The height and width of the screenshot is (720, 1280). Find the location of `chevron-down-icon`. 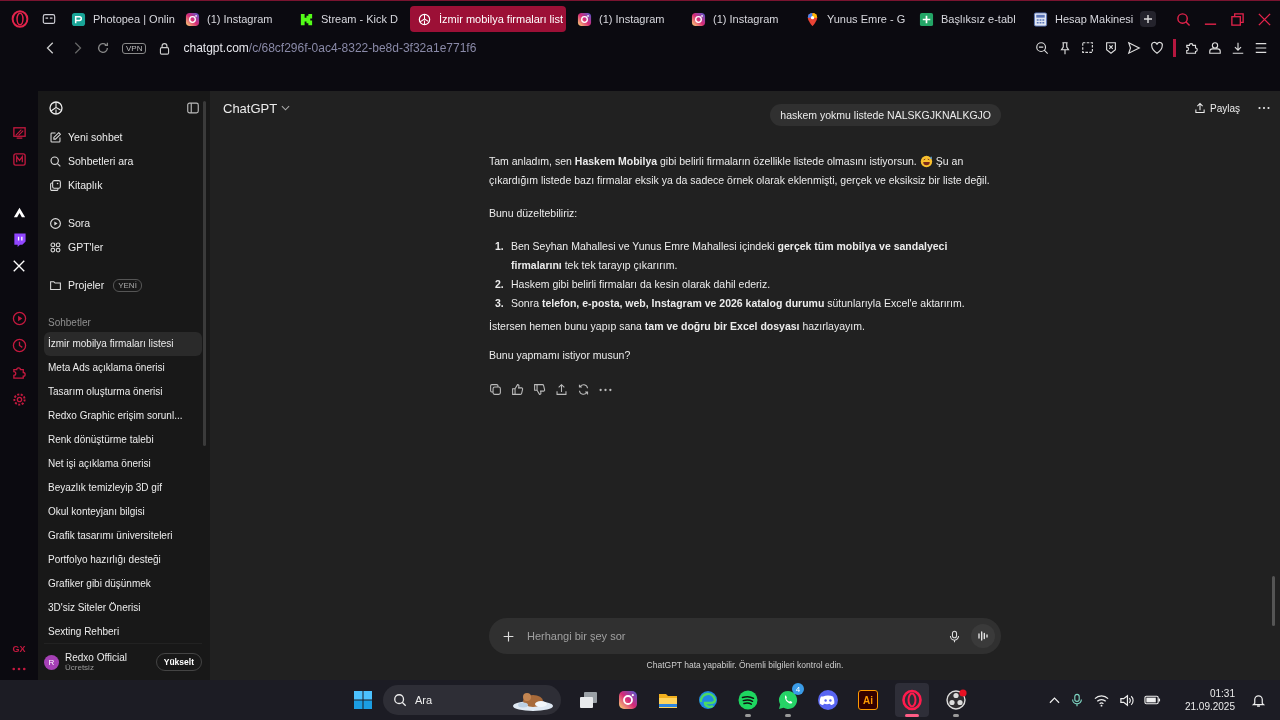

chevron-down-icon is located at coordinates (286, 108).